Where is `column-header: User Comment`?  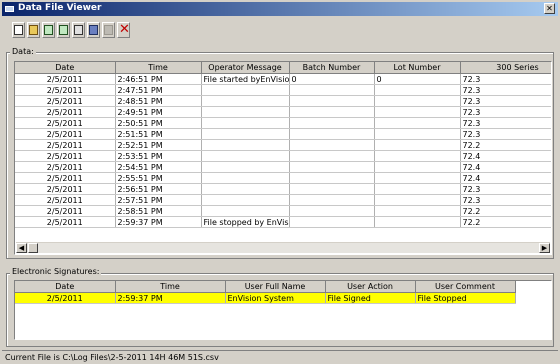 column-header: User Comment is located at coordinates (465, 287).